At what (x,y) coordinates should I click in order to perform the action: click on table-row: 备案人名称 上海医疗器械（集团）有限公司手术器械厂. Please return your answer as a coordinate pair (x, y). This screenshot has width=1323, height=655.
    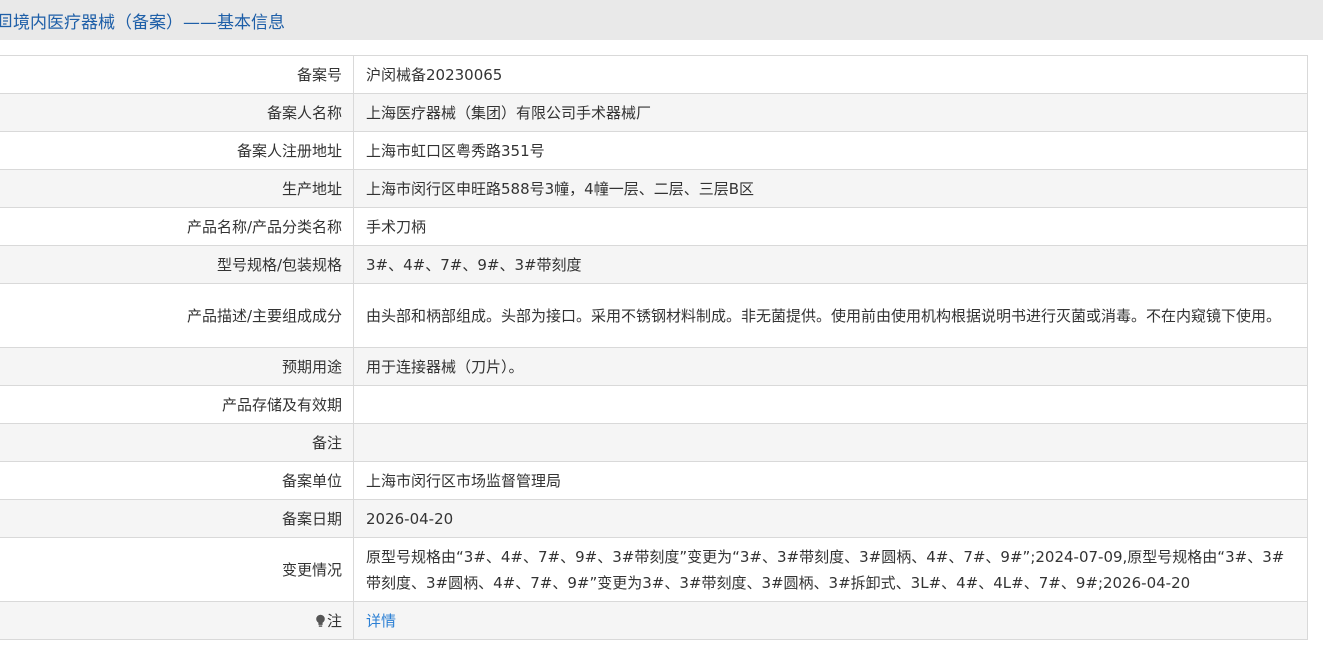
    Looking at the image, I should click on (654, 112).